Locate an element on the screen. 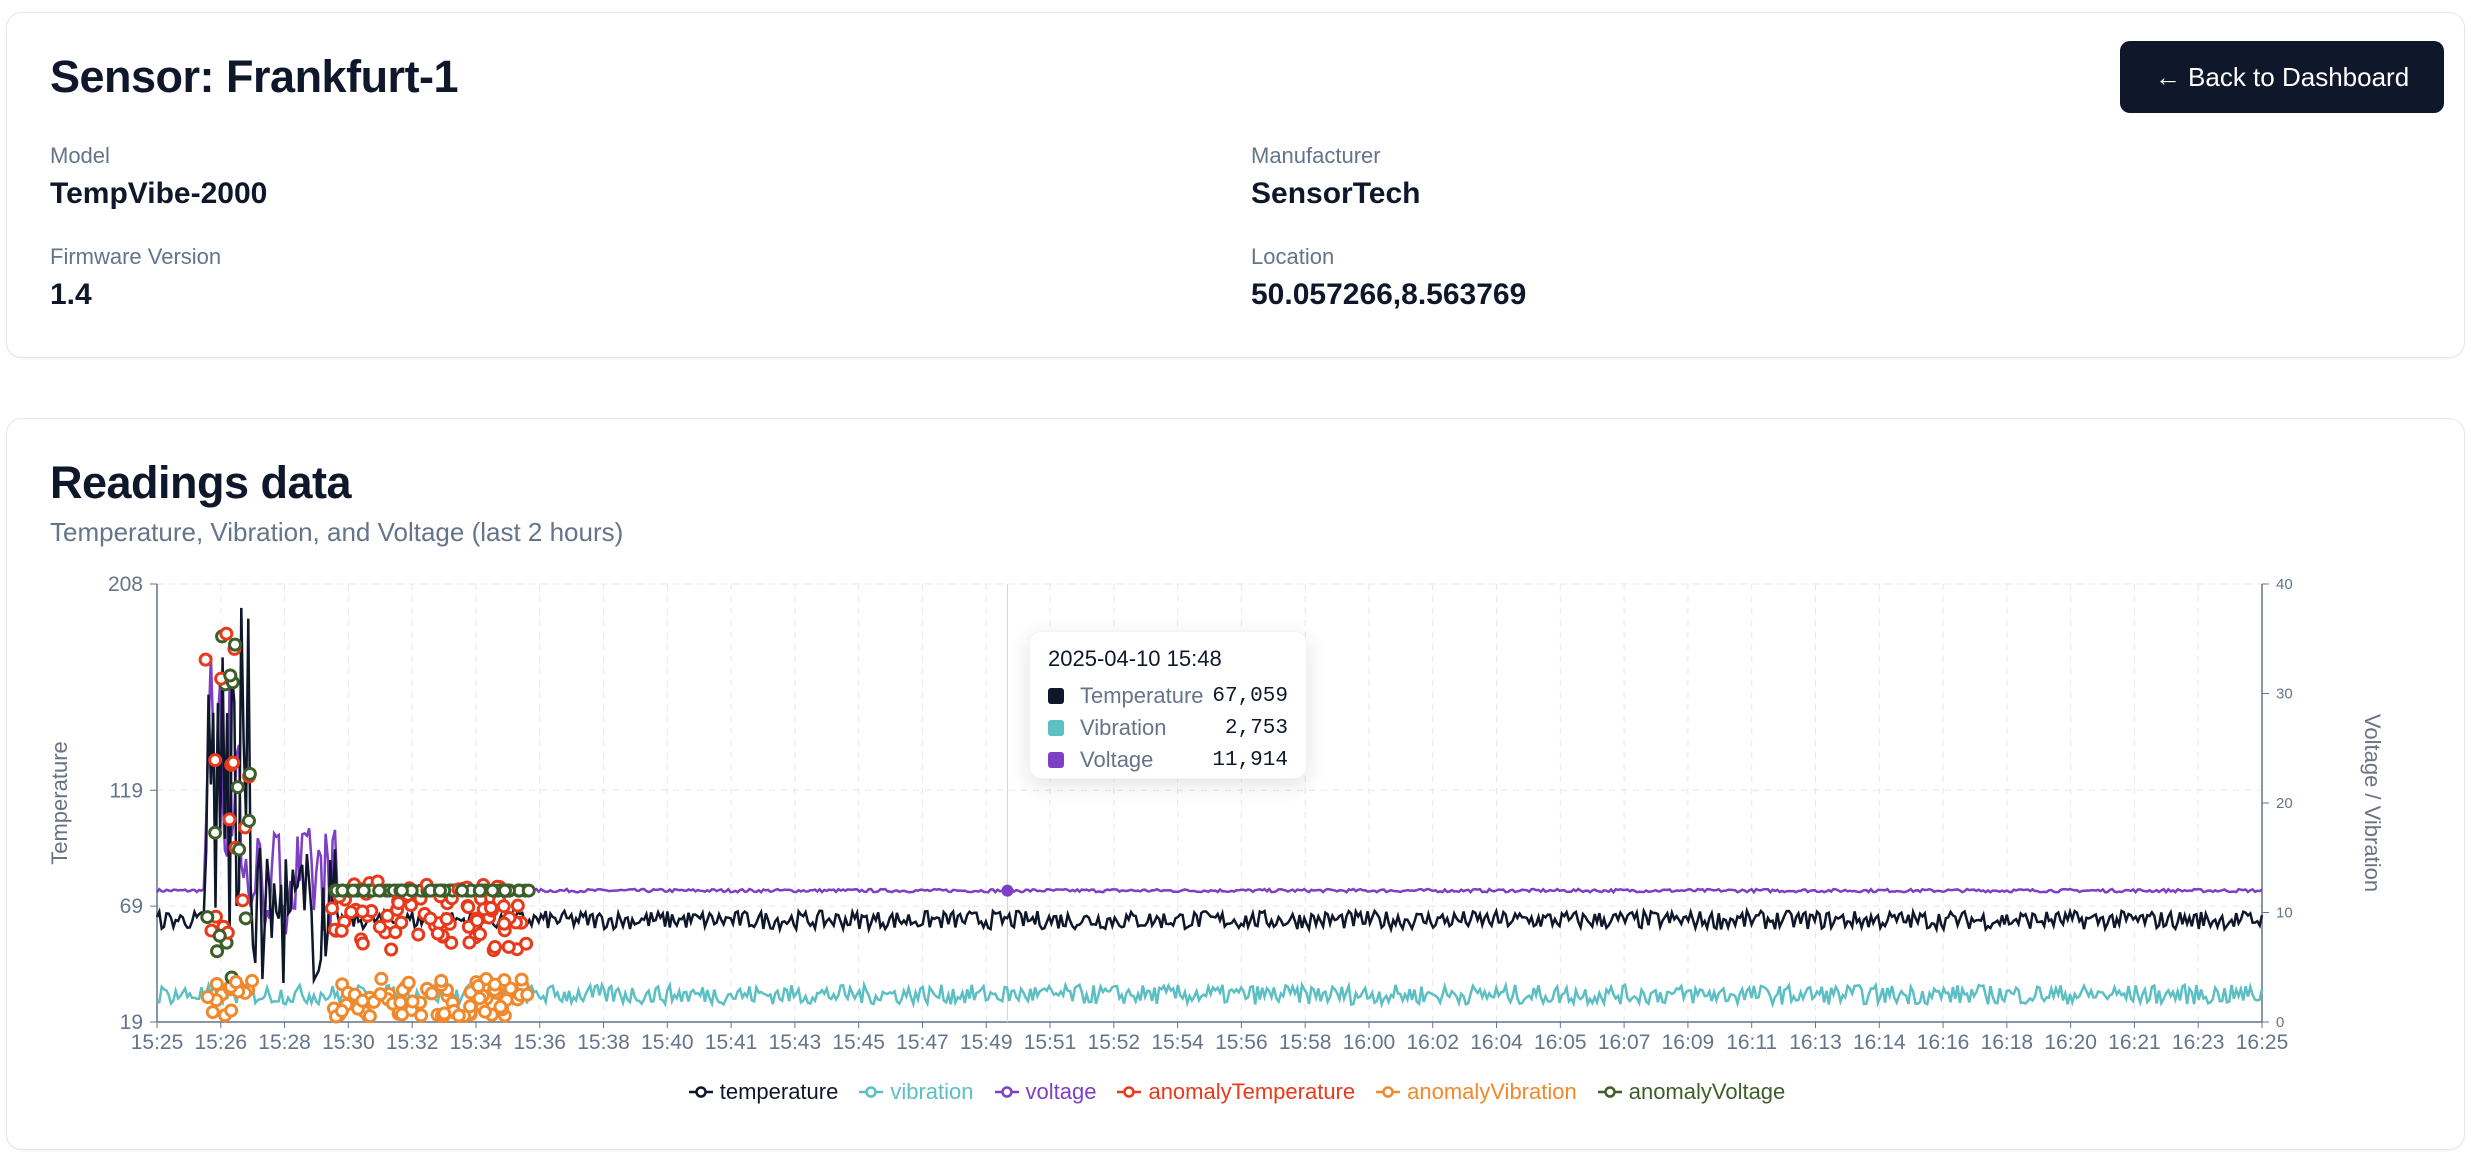  y-left-axis-title: Temperature is located at coordinates (59, 803).